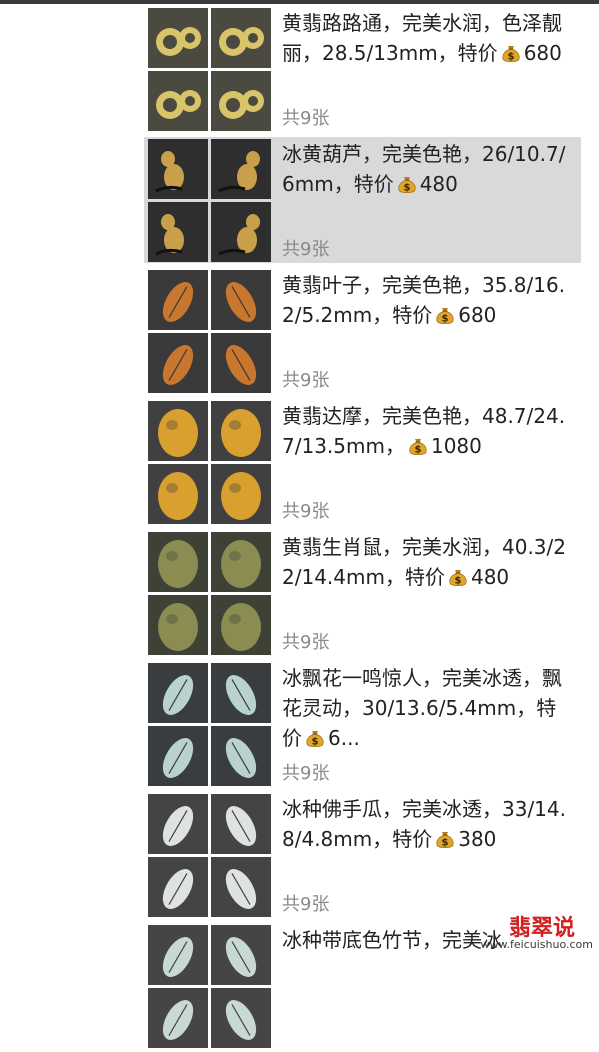  Describe the element at coordinates (299, 2) in the screenshot. I see `top-status-strip` at that location.